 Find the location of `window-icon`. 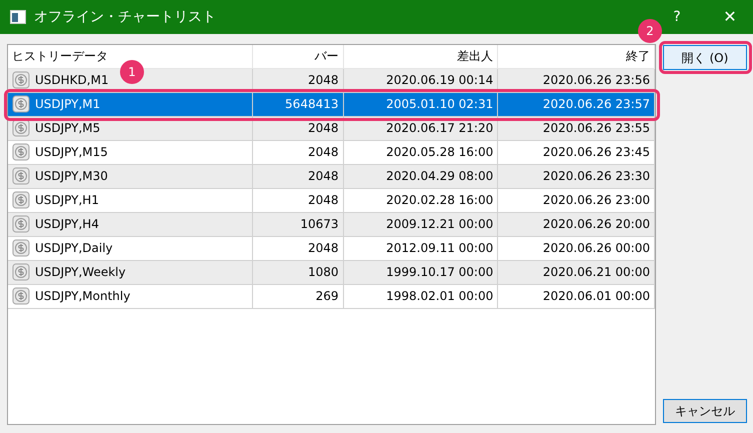

window-icon is located at coordinates (18, 17).